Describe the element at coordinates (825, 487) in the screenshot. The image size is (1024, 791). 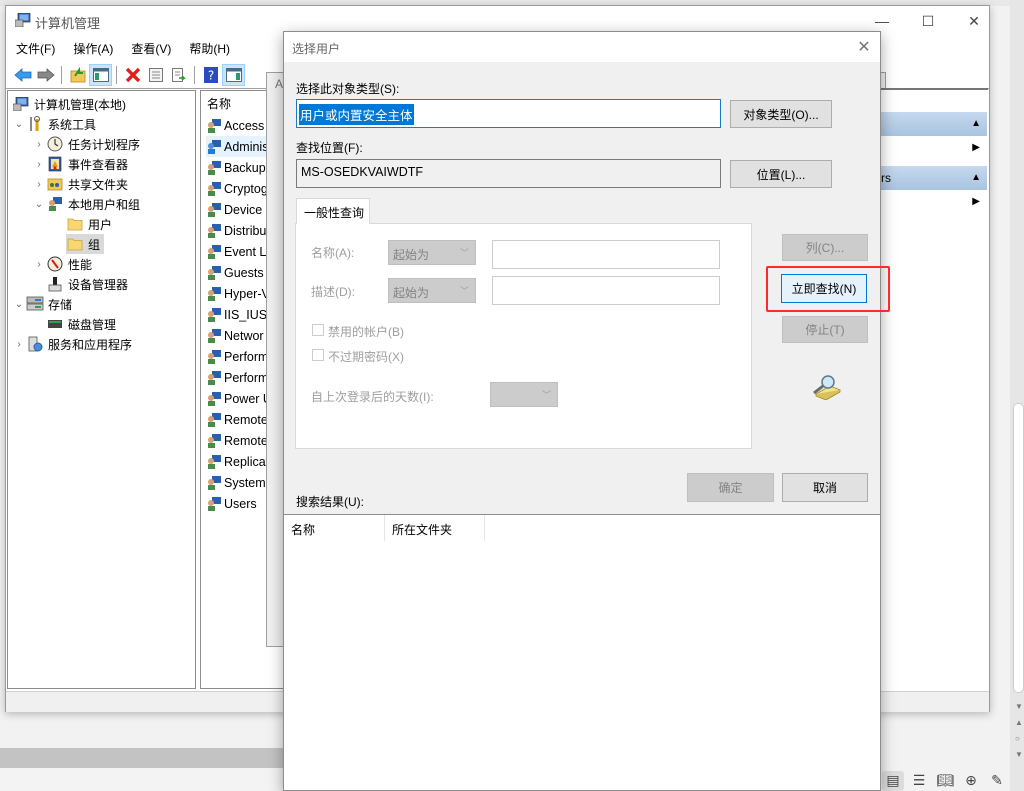
I see `cancel-button: 取消` at that location.